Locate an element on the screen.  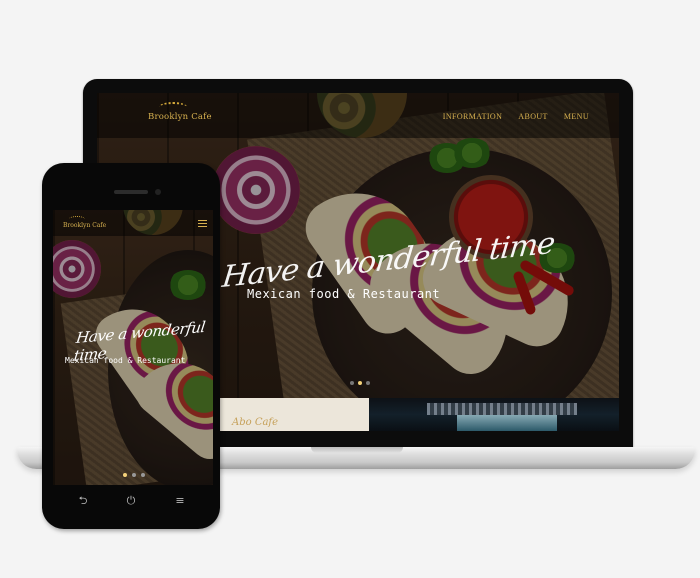
mobile-slider-dots is located at coordinates (134, 475).